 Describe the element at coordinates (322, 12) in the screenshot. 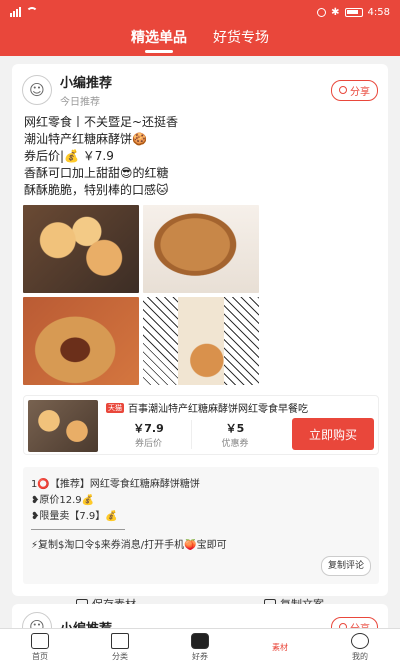

I see `alarm-icon` at that location.